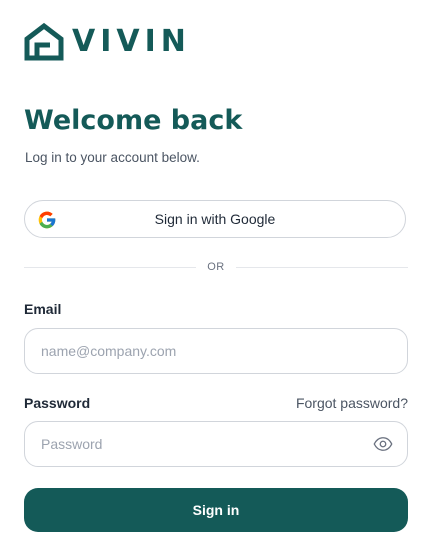 The image size is (432, 556). I want to click on email-field, so click(216, 351).